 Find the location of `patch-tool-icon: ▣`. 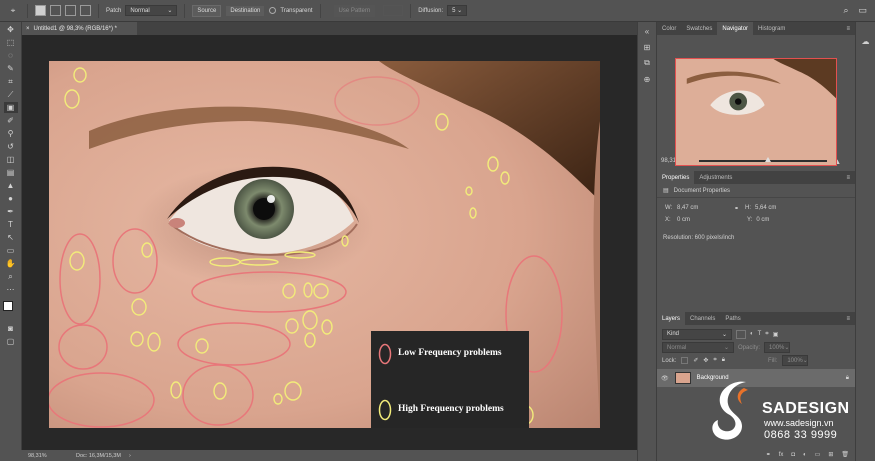

patch-tool-icon: ▣ is located at coordinates (10, 107).